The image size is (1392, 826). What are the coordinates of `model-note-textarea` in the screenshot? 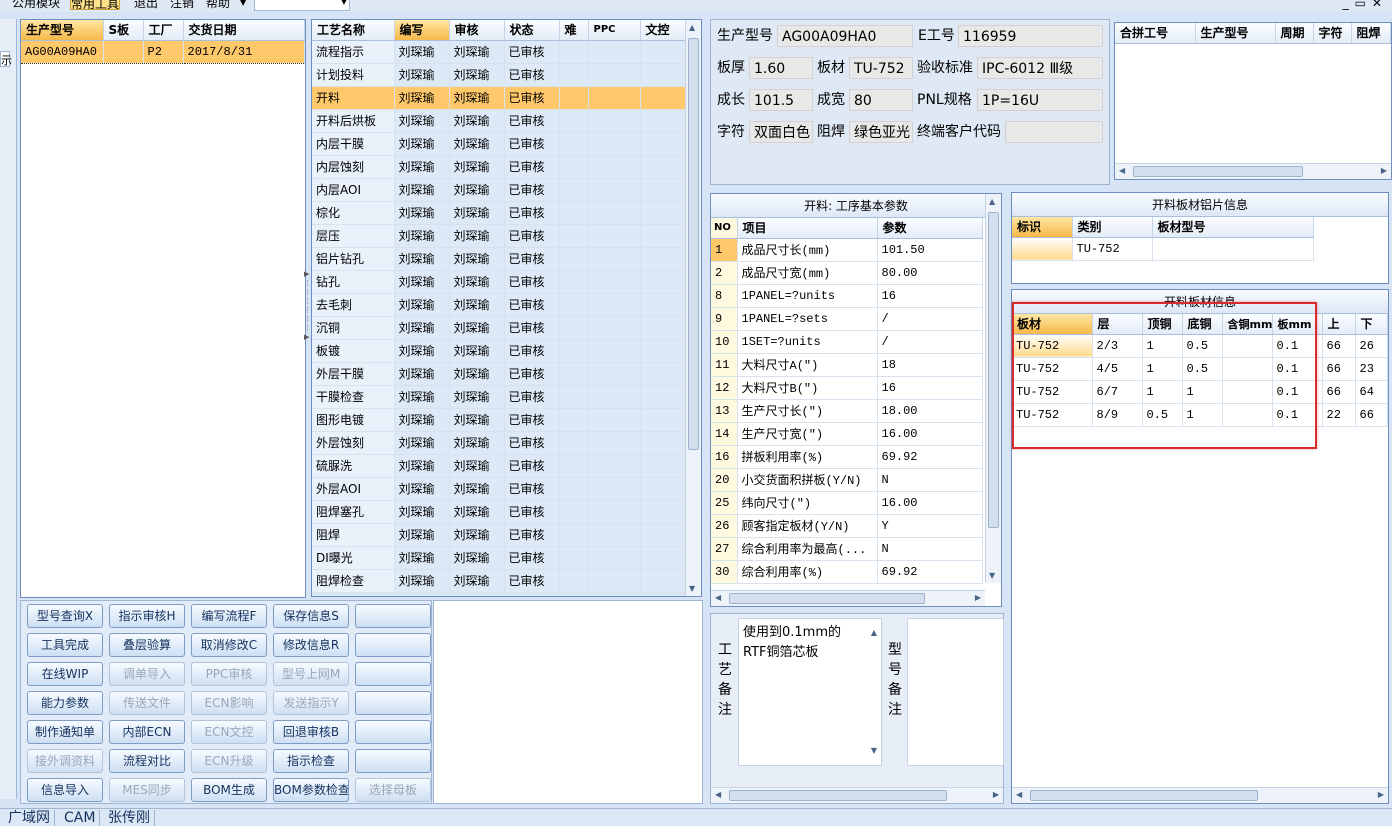 It's located at (955, 692).